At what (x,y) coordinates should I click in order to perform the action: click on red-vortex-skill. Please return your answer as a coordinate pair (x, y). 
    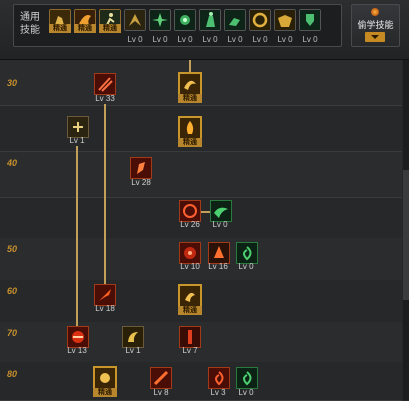
    Looking at the image, I should click on (190, 211).